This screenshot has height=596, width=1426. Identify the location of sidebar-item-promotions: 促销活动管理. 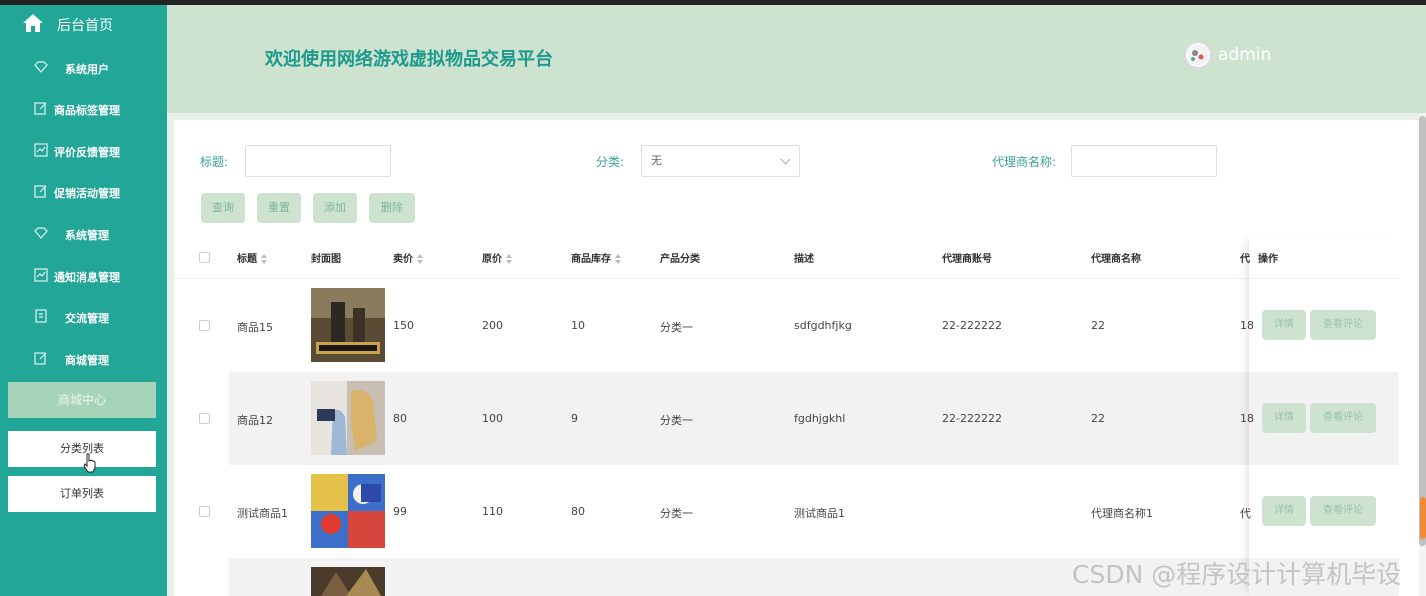
(83, 192).